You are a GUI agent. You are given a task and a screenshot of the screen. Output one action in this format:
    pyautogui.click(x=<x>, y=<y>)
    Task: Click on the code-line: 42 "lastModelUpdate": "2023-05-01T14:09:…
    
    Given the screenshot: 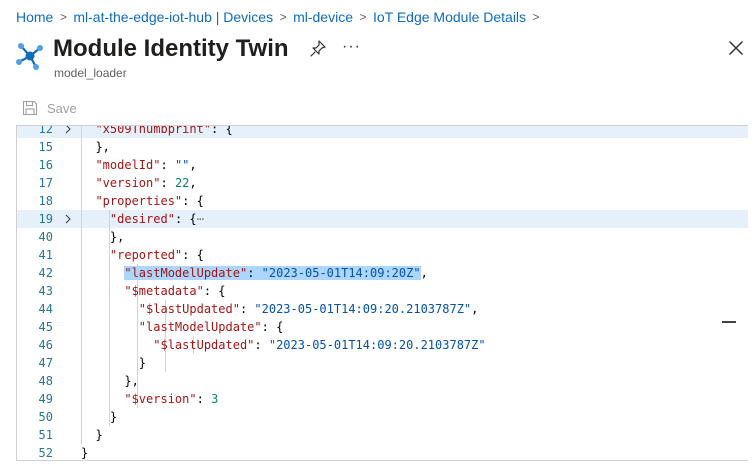 What is the action you would take?
    pyautogui.click(x=382, y=273)
    